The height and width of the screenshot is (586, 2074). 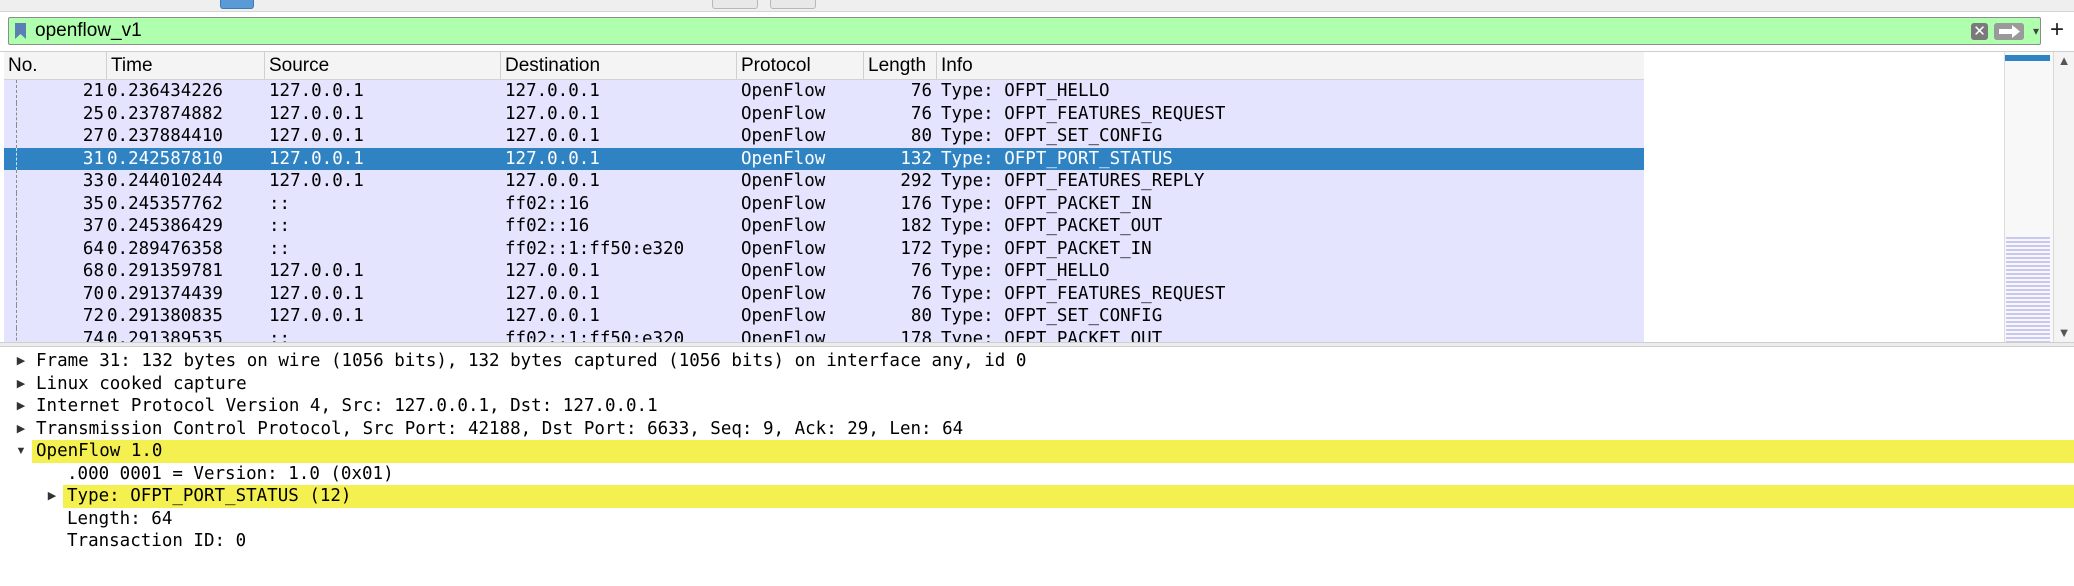 What do you see at coordinates (230, 474) in the screenshot?
I see `detail-tree-item: .000 0001 = Version: 1.0 (0x01)` at bounding box center [230, 474].